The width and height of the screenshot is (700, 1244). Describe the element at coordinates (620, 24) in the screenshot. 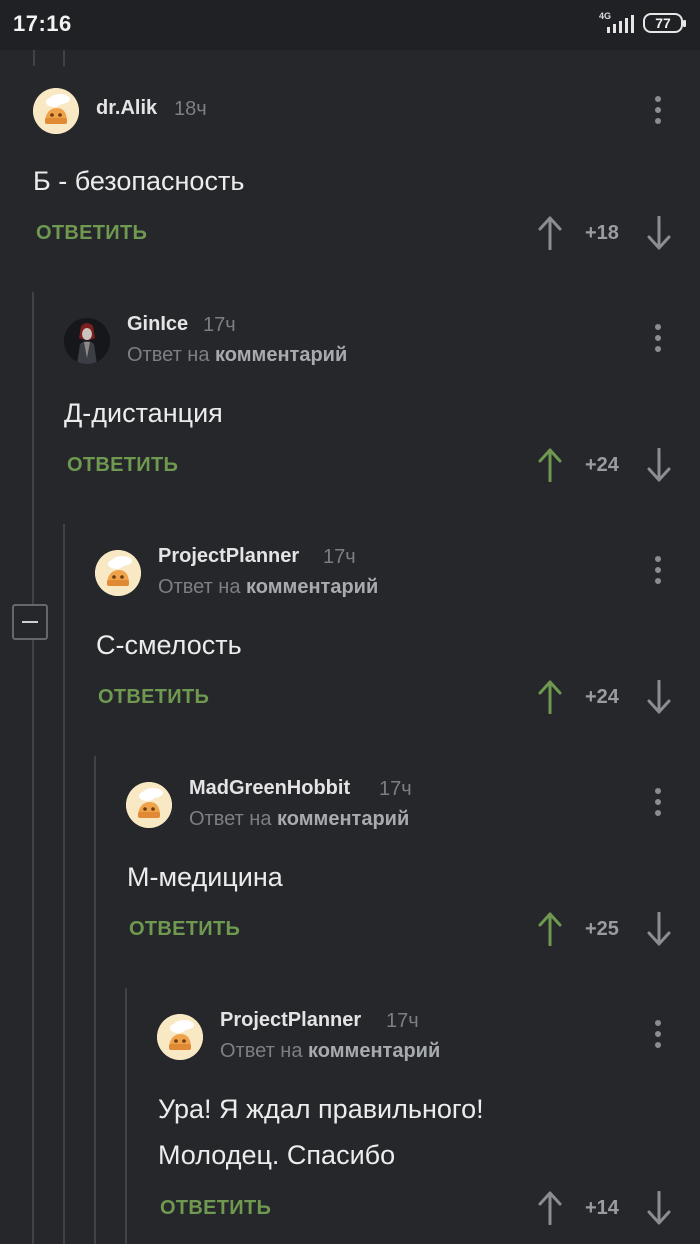

I see `signal-icon` at that location.